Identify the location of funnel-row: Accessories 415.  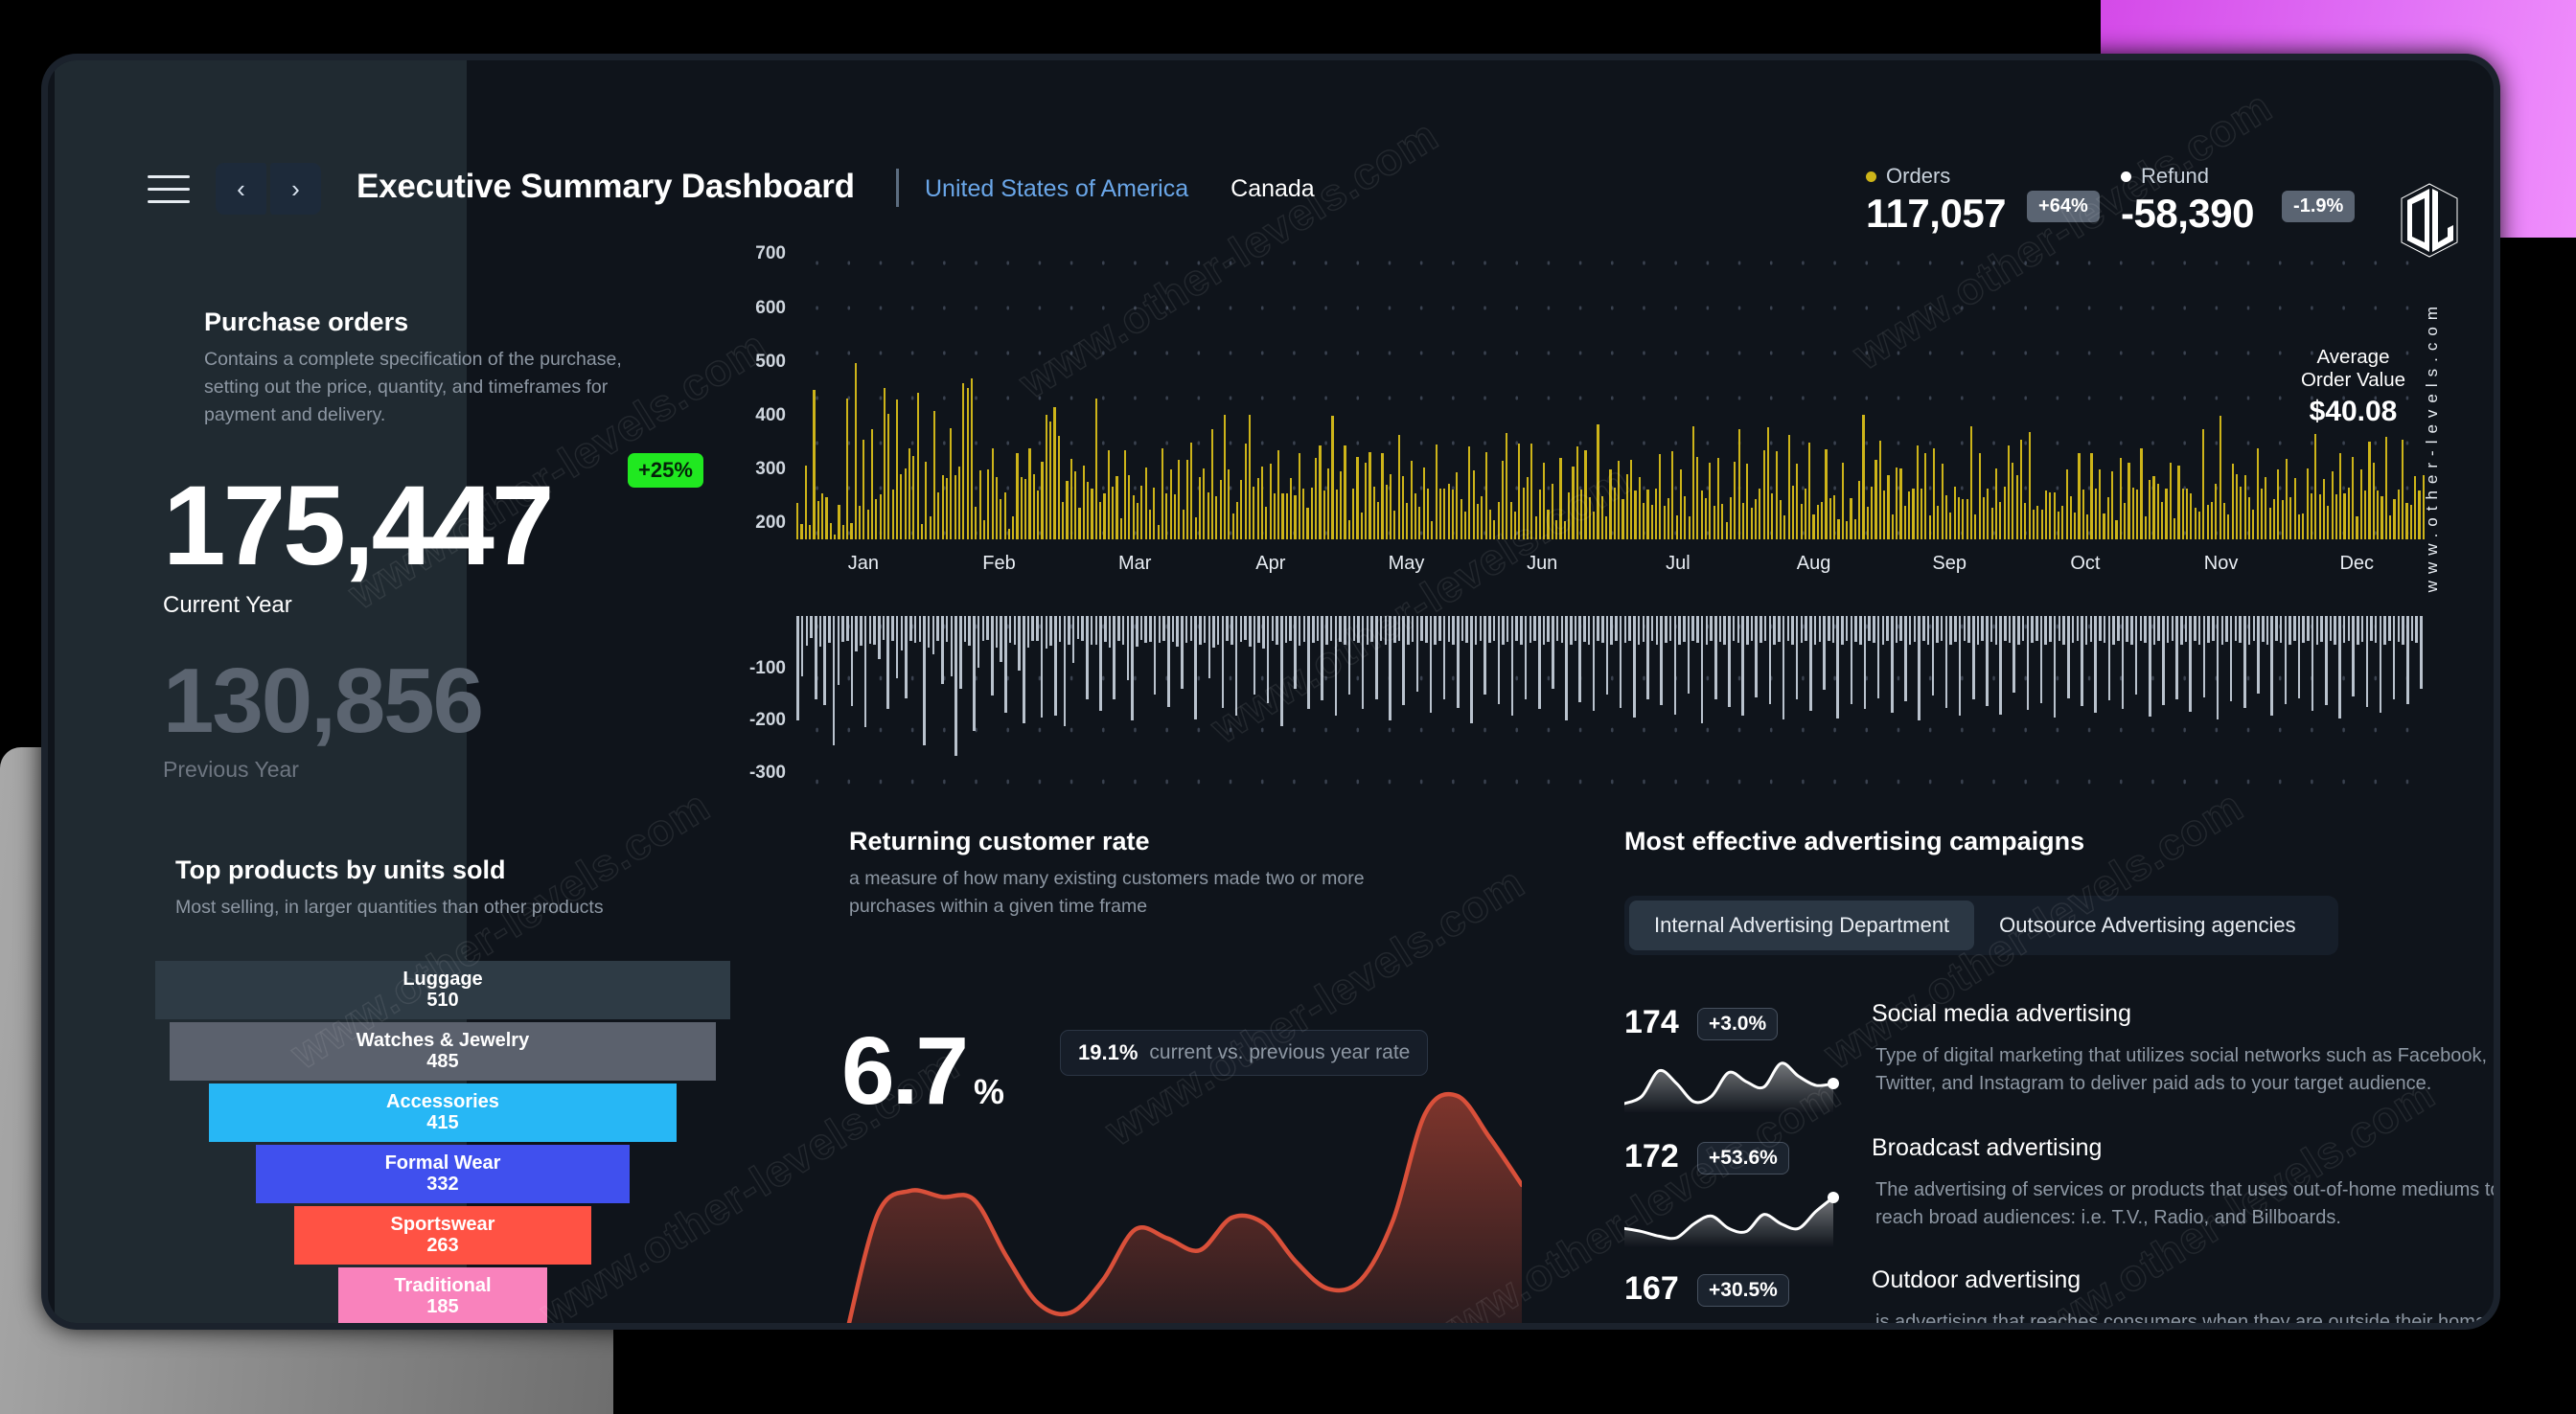
(443, 1112).